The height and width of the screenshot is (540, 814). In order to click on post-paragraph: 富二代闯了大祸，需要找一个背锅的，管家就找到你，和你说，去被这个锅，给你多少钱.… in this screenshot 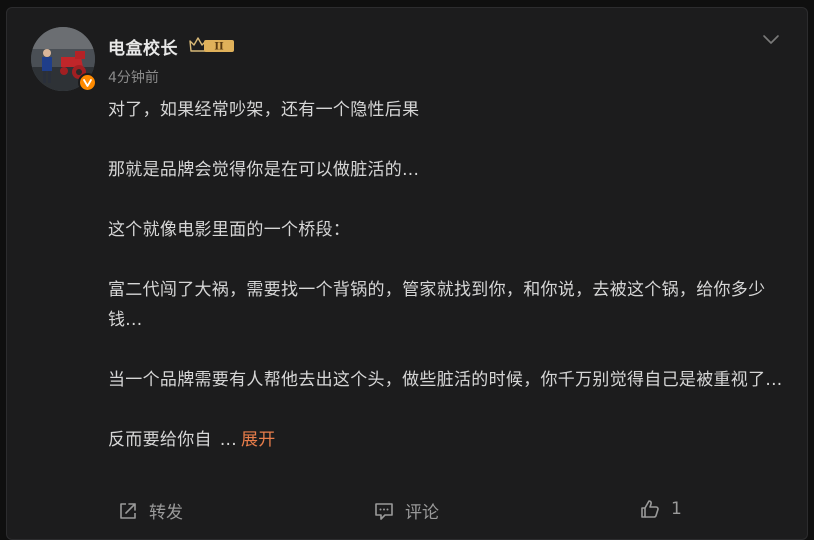, I will do `click(437, 305)`.